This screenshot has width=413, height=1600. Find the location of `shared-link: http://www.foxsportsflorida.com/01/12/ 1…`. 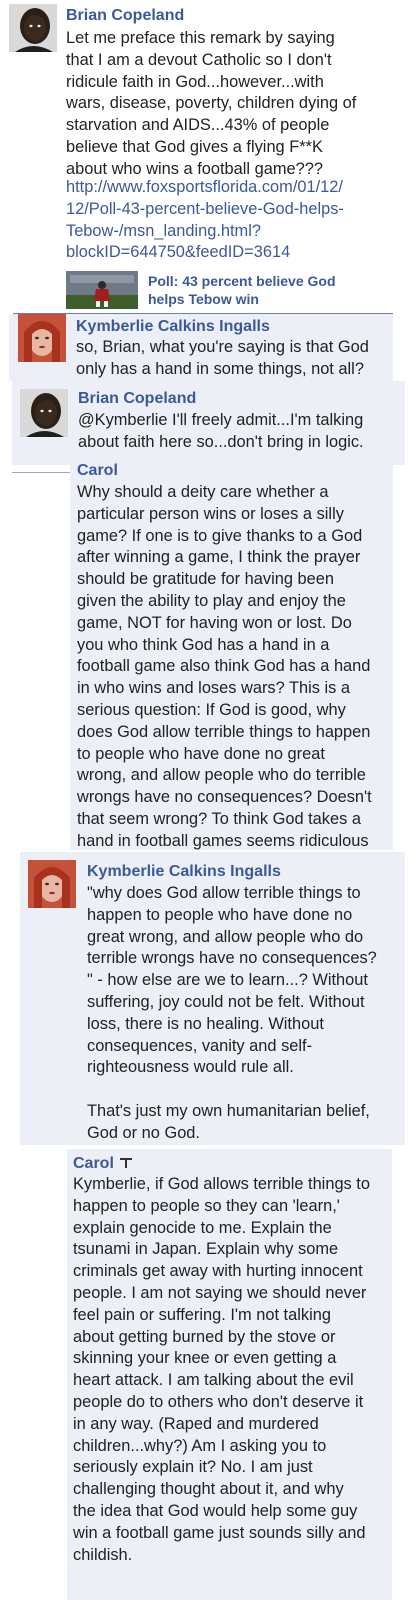

shared-link: http://www.foxsportsflorida.com/01/12/ 1… is located at coordinates (236, 220).